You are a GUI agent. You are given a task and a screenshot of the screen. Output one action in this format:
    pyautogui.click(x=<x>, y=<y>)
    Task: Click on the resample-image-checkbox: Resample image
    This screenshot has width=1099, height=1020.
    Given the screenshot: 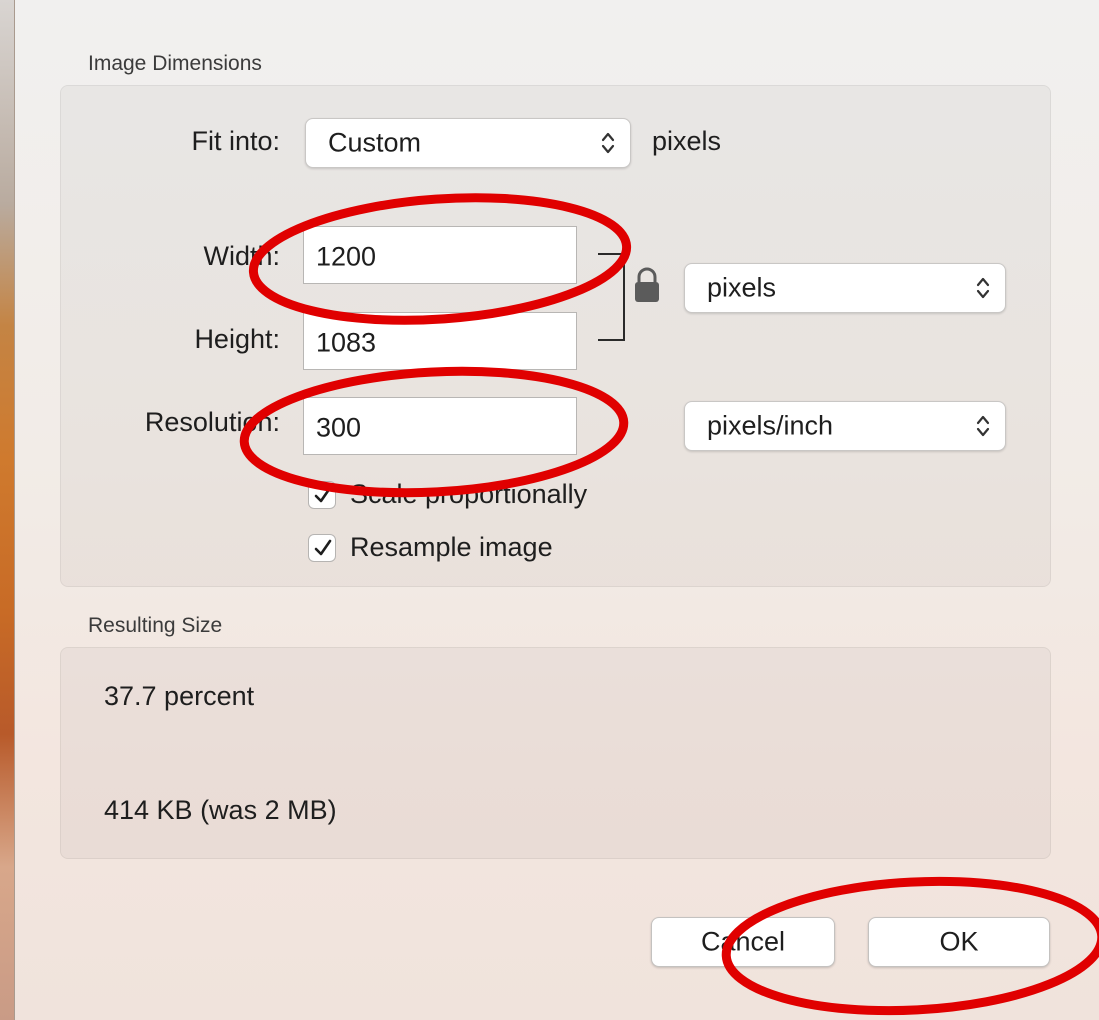 What is the action you would take?
    pyautogui.click(x=498, y=549)
    